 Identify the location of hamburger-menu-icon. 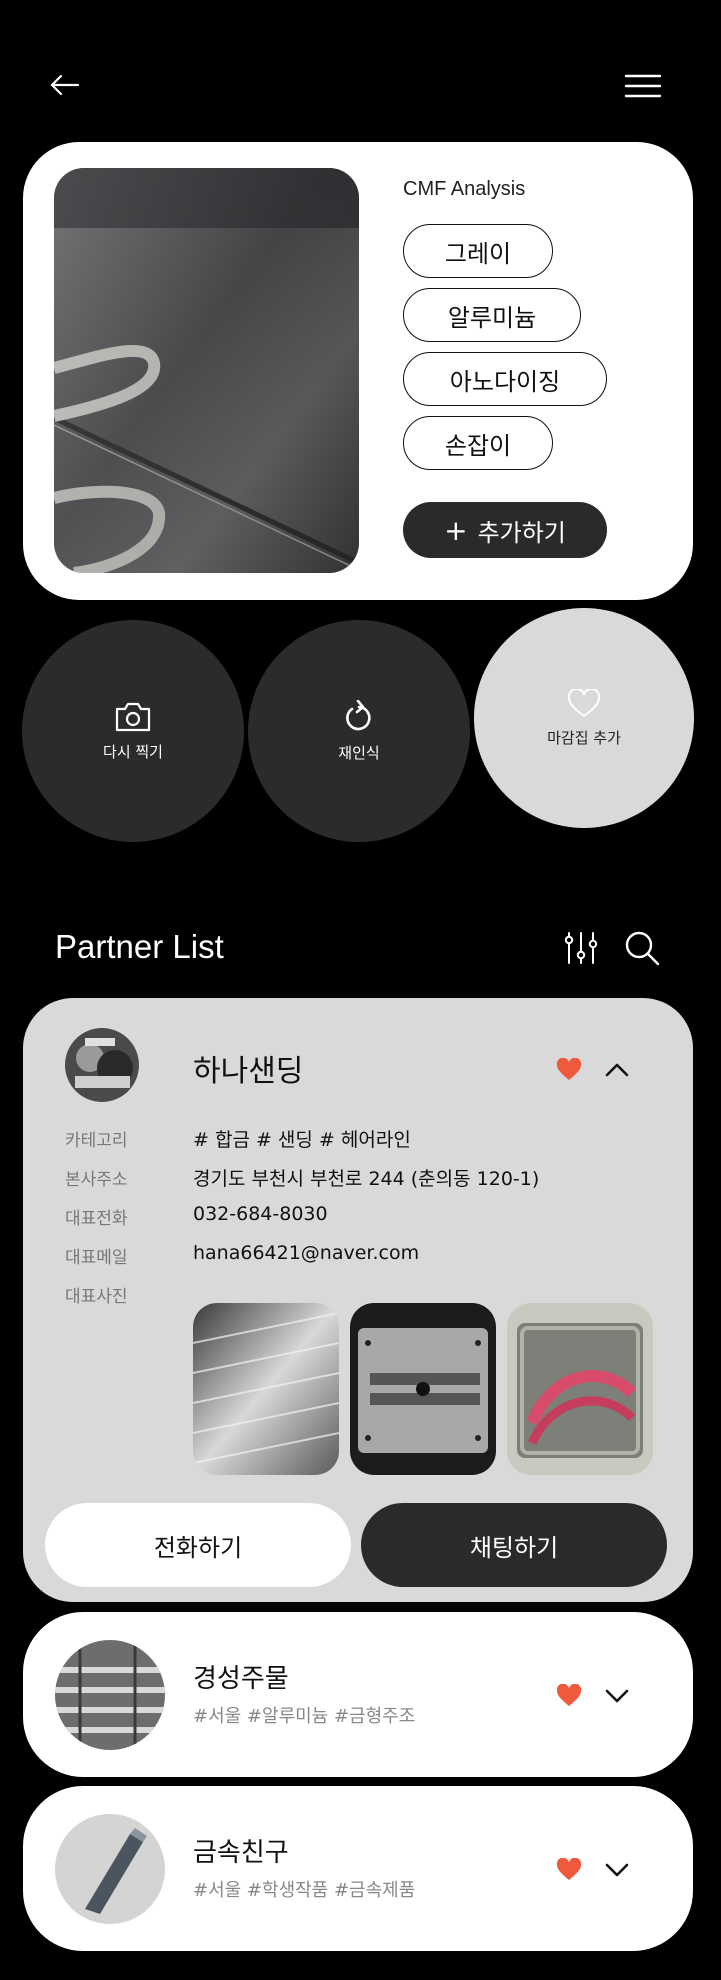
(643, 86).